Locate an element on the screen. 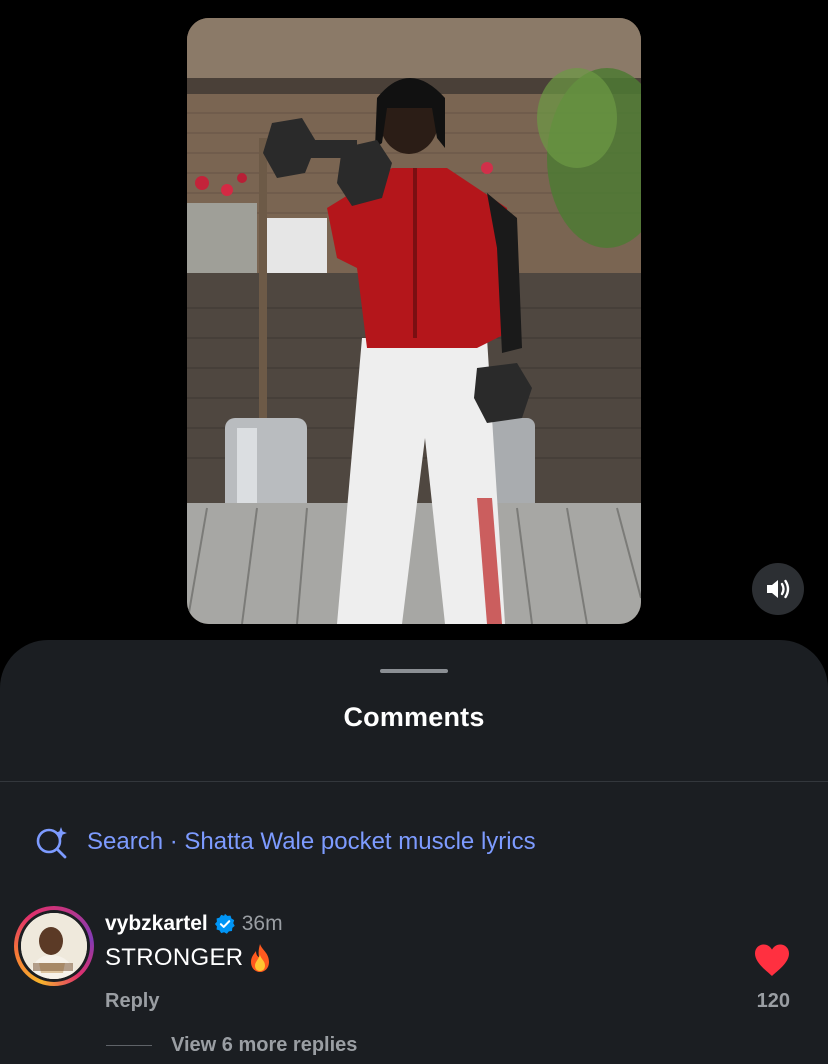 The height and width of the screenshot is (1064, 828). comment-text: STRONGER is located at coordinates (174, 957).